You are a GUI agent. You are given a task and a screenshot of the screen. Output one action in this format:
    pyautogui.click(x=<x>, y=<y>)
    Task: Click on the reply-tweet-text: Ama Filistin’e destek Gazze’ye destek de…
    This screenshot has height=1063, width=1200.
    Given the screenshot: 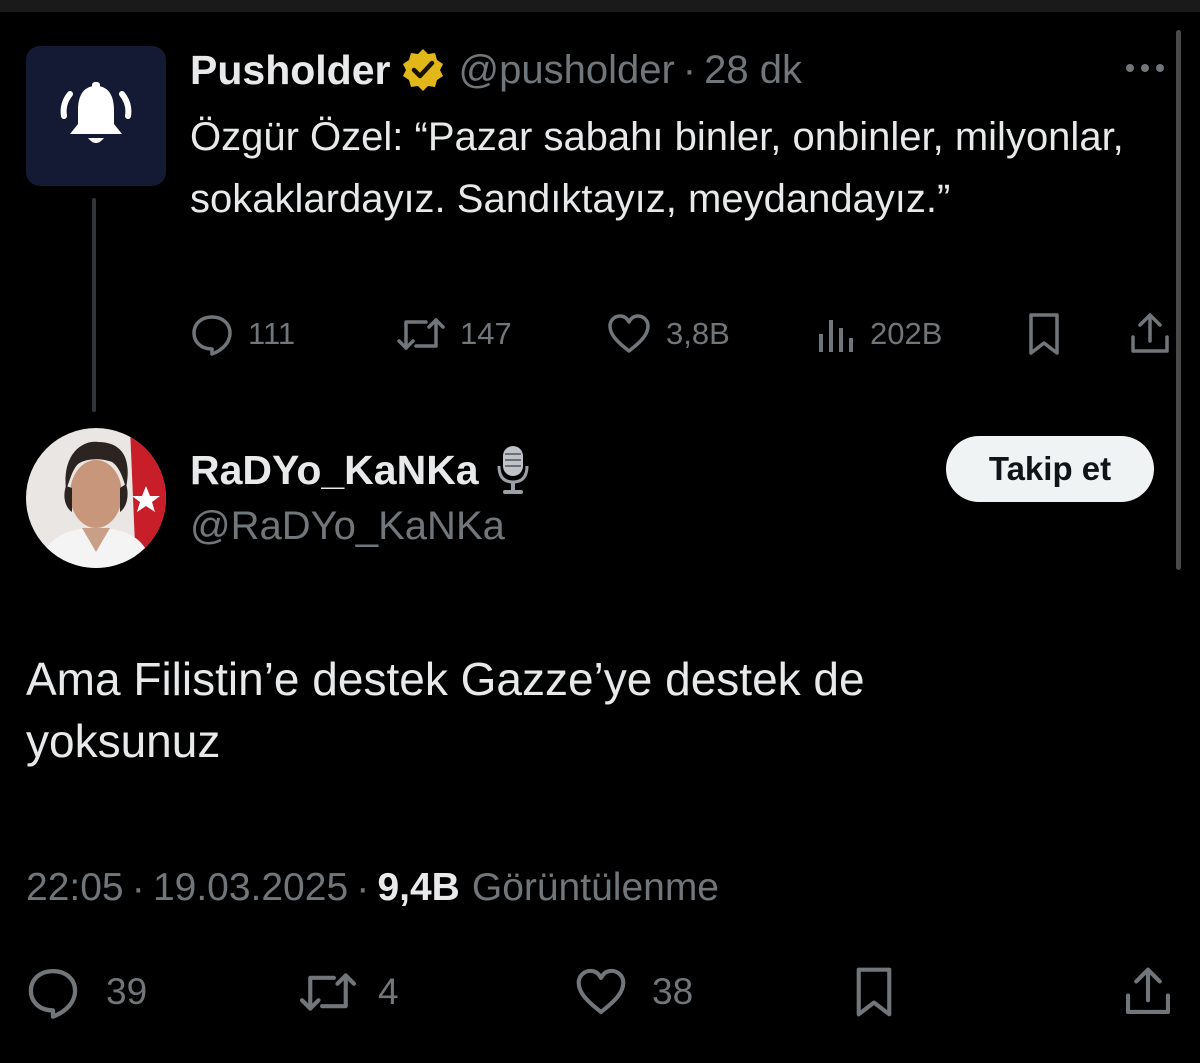 What is the action you would take?
    pyautogui.click(x=445, y=710)
    